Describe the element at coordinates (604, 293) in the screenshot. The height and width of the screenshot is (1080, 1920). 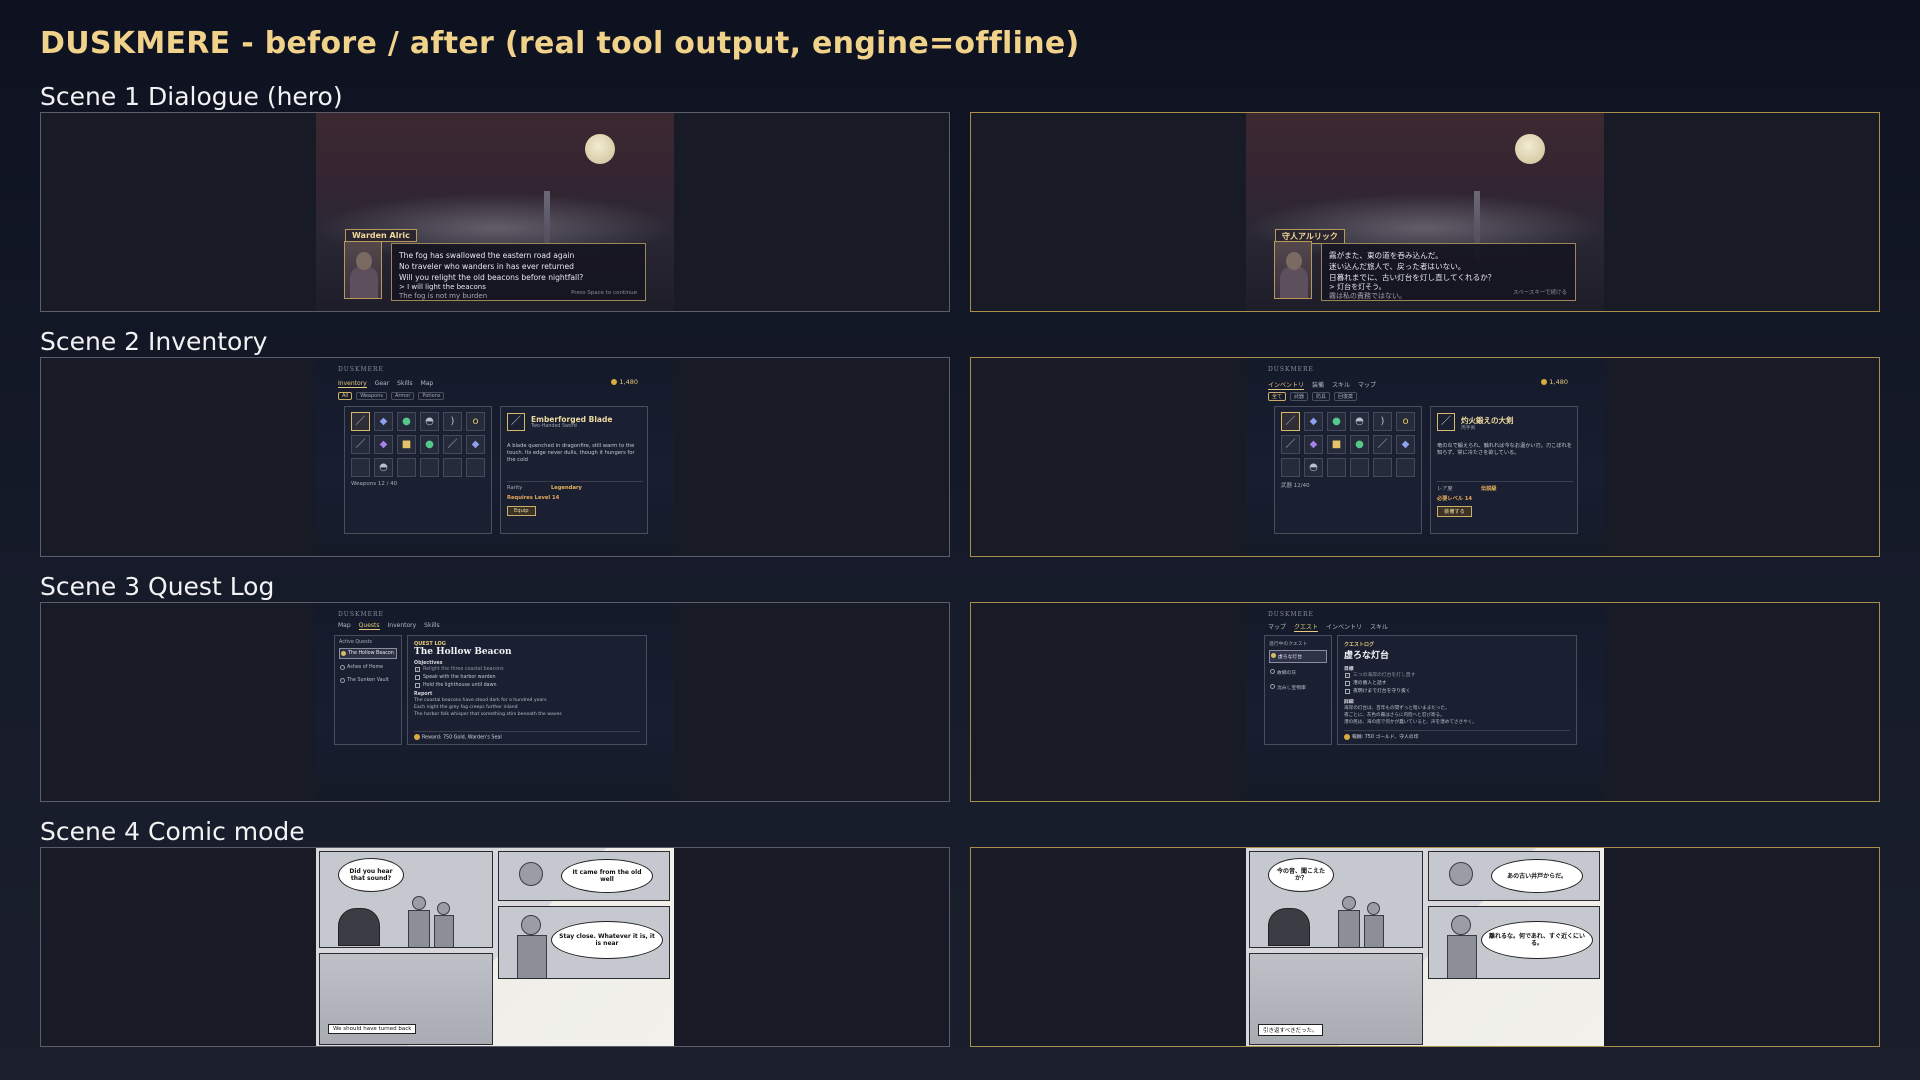
I see `continue-hint: Press Space to continue` at that location.